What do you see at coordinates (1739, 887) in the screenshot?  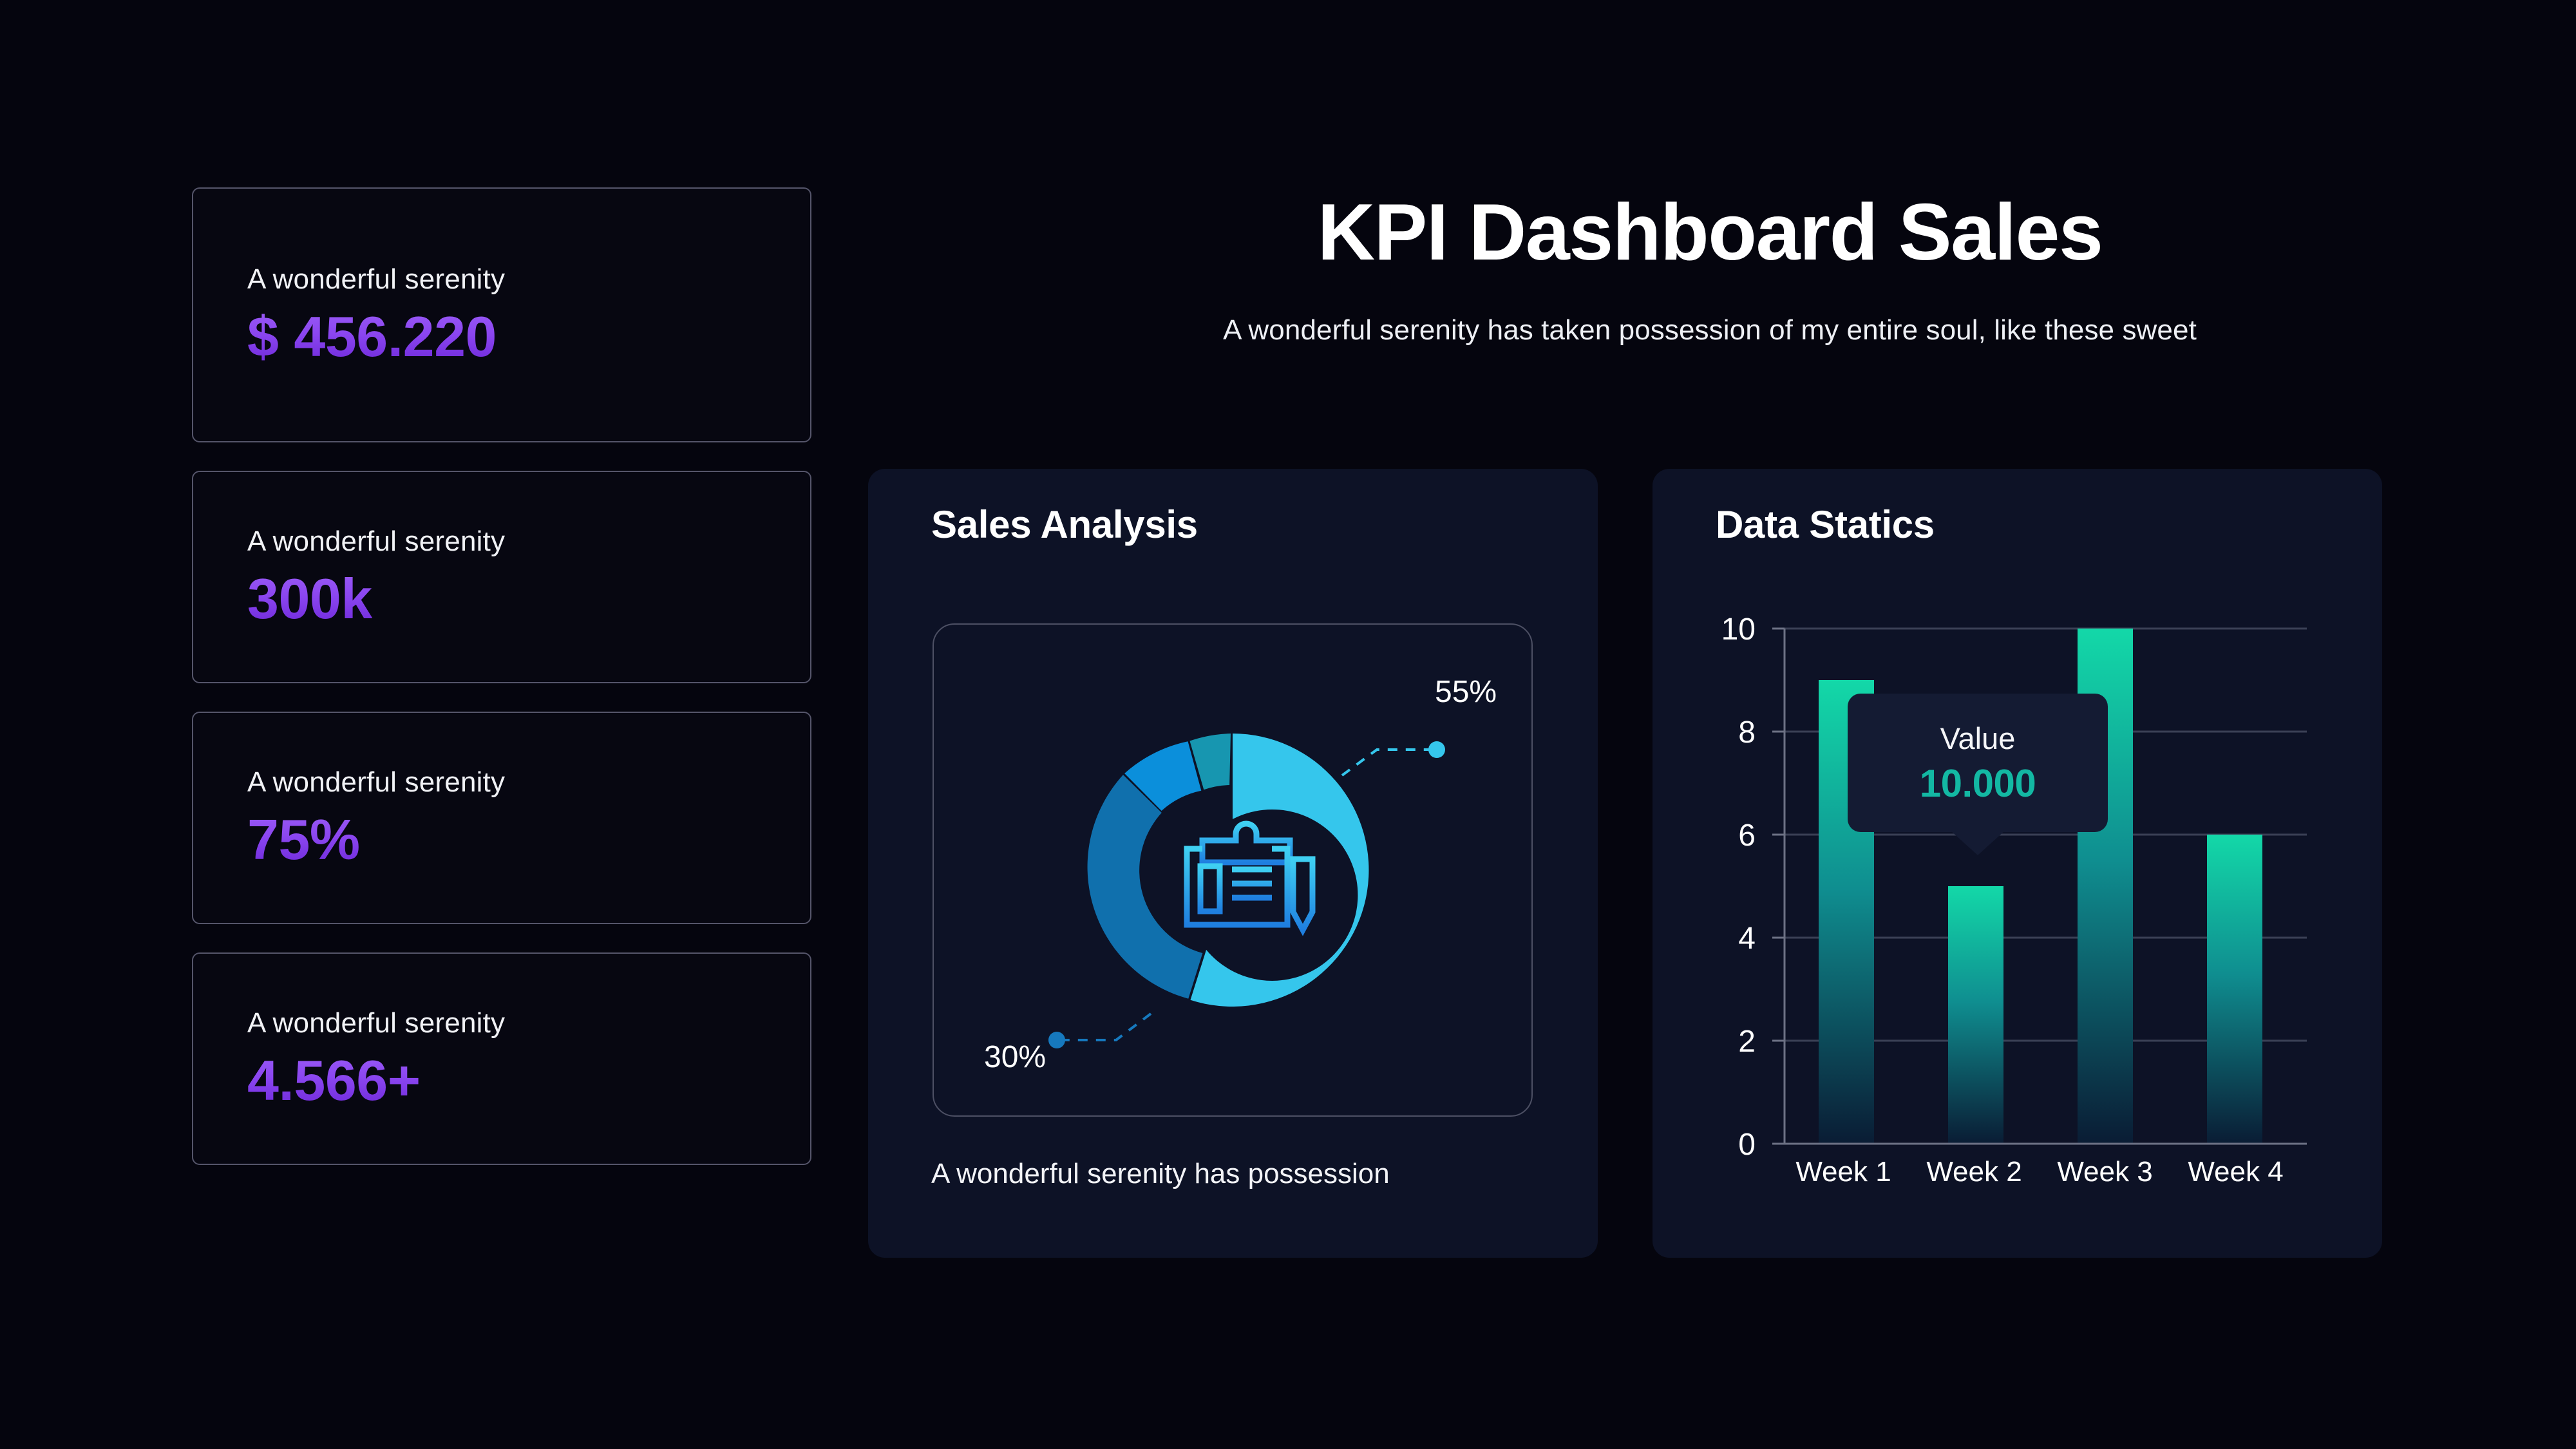 I see `bar-y-tick-labels: 10 8 6 4 2 0` at bounding box center [1739, 887].